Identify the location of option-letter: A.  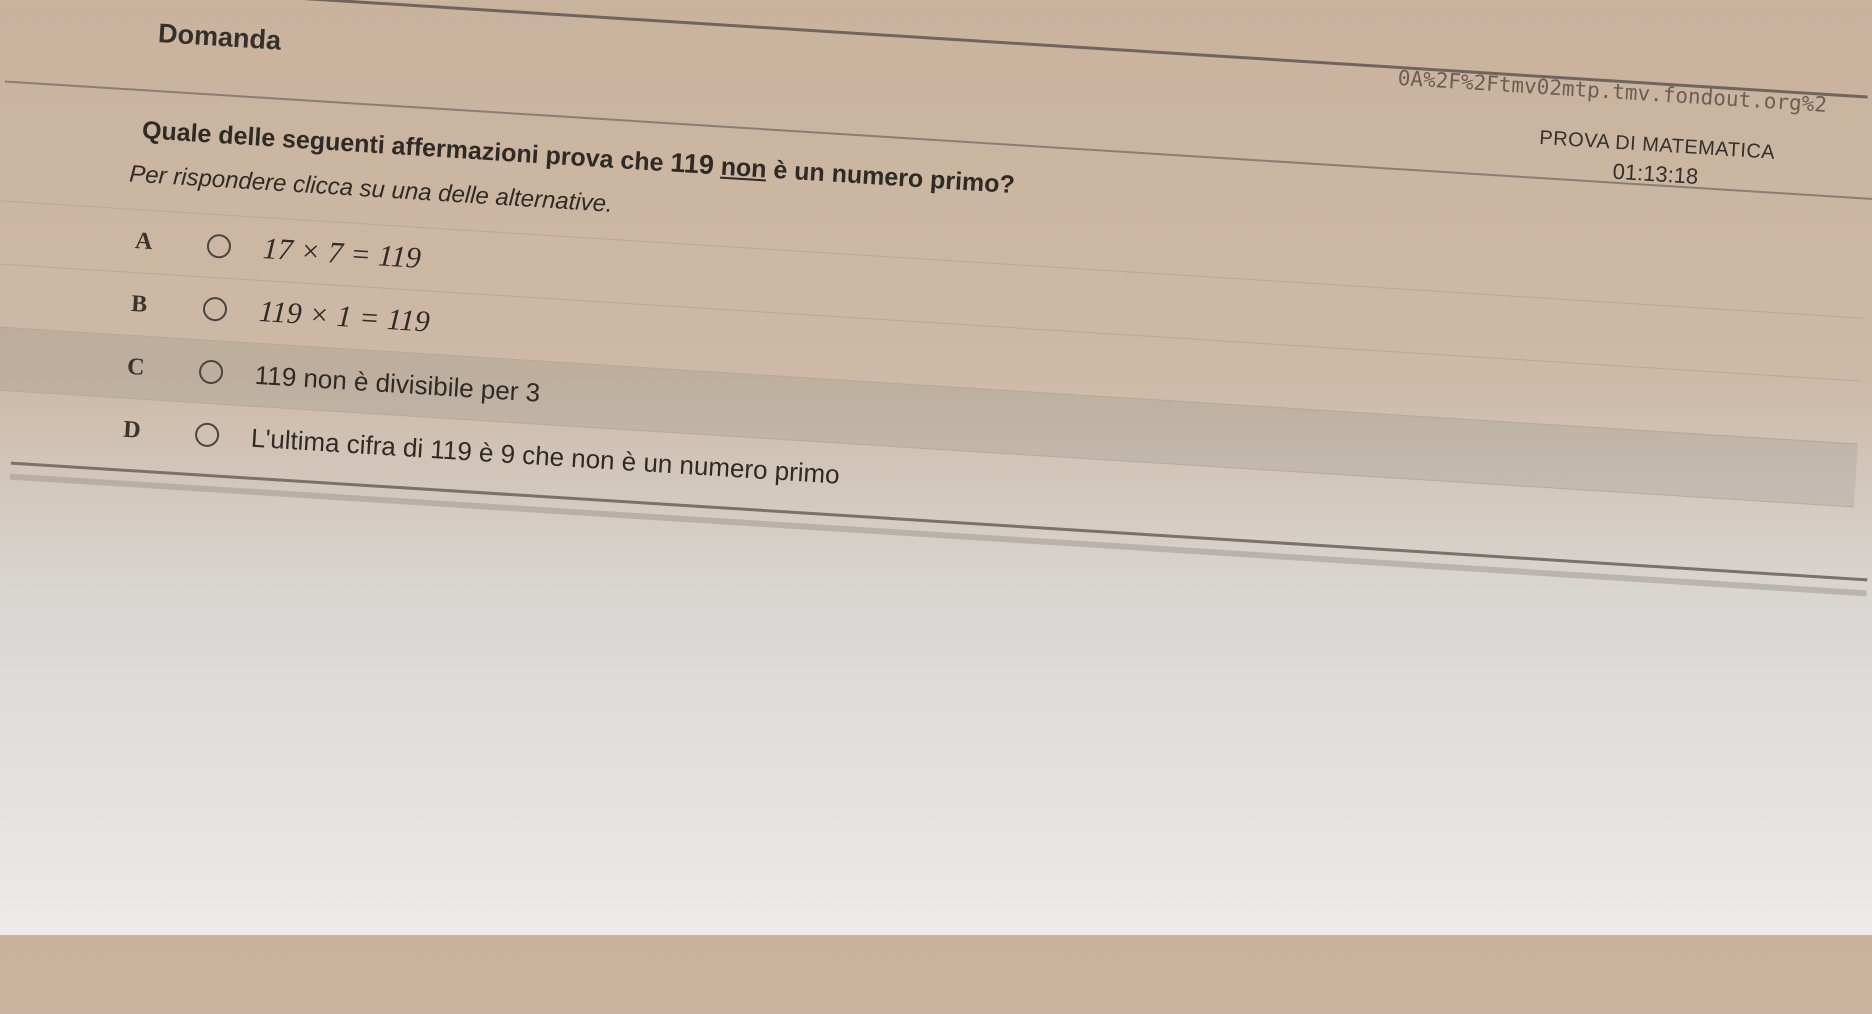
(144, 241).